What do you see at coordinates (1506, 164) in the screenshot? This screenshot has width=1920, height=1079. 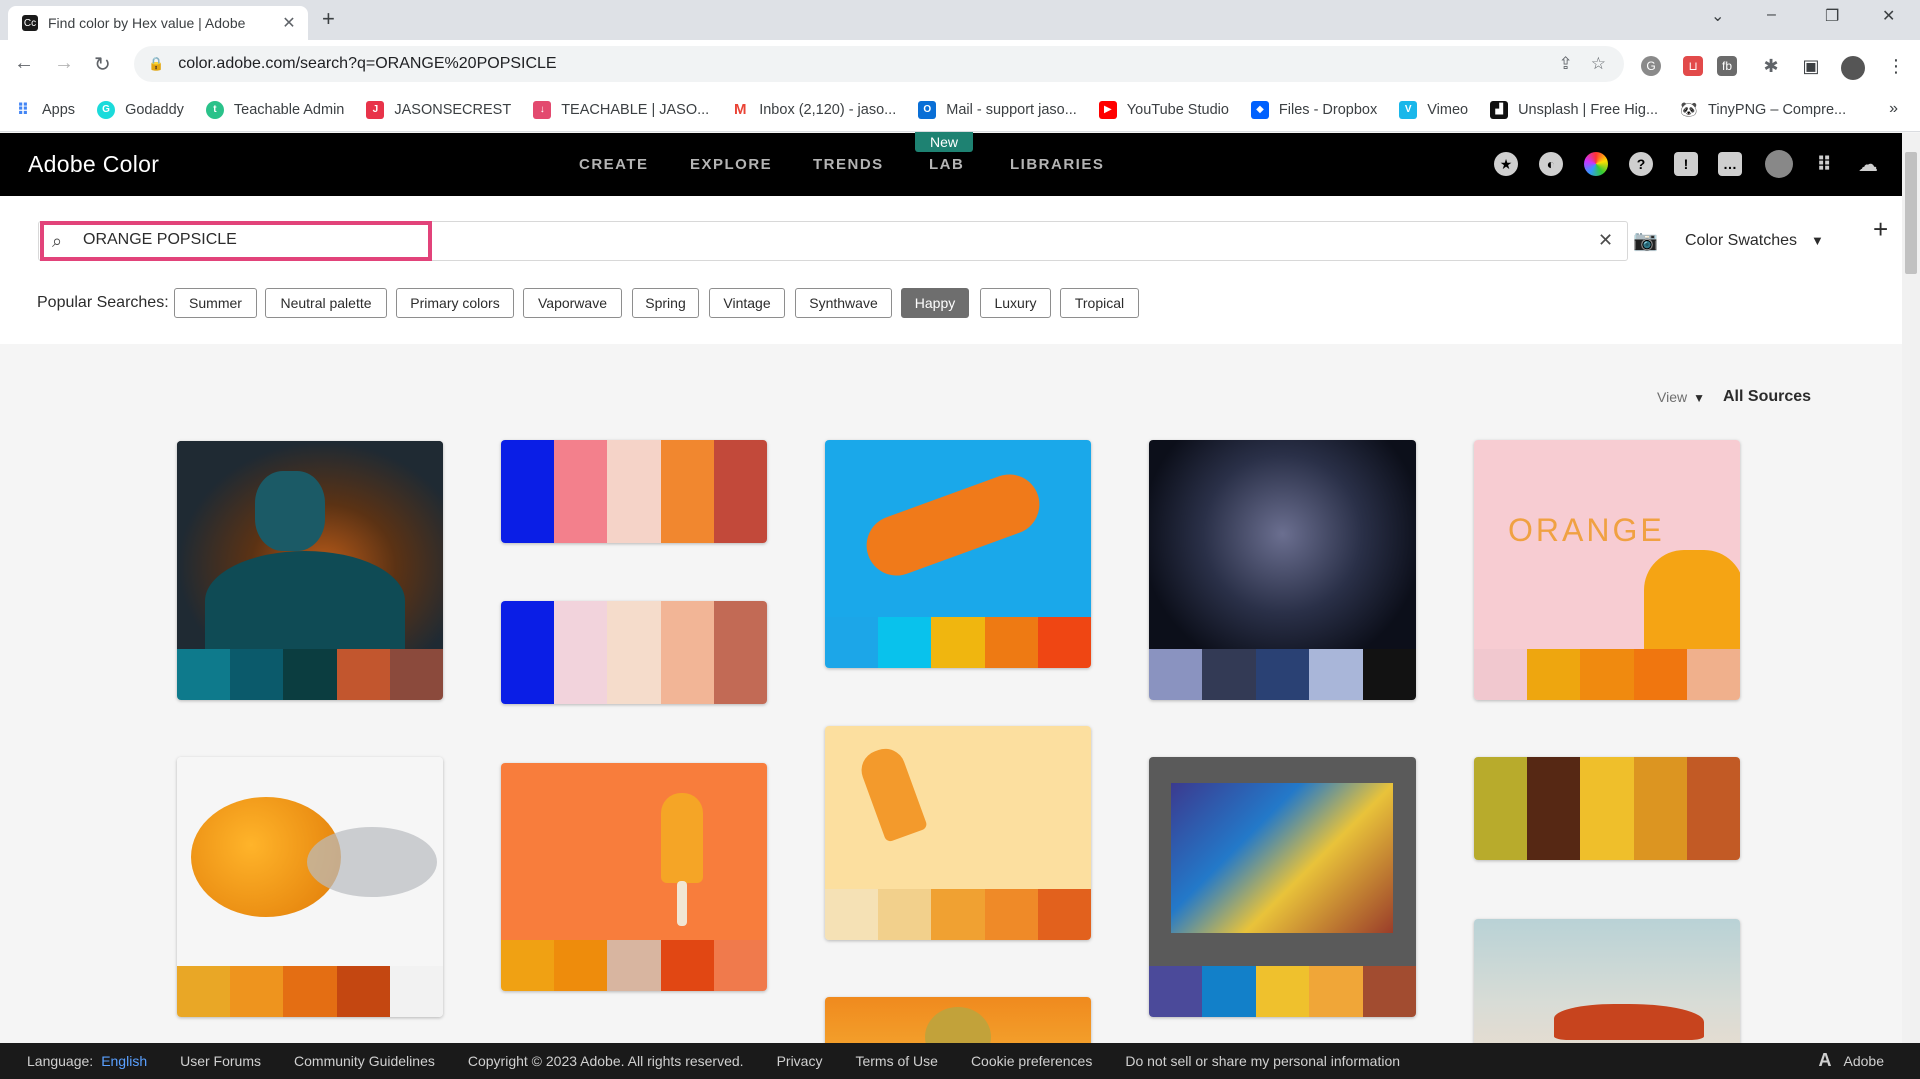 I see `star-icon: ★` at bounding box center [1506, 164].